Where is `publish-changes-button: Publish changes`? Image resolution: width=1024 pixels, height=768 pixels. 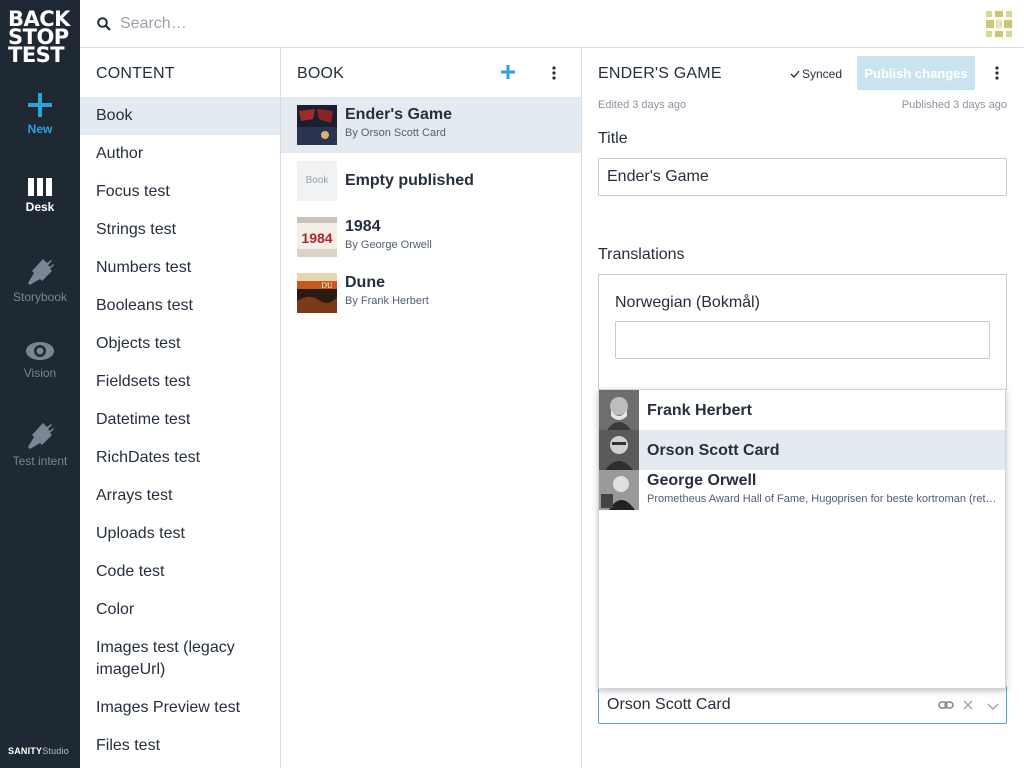
publish-changes-button: Publish changes is located at coordinates (916, 73).